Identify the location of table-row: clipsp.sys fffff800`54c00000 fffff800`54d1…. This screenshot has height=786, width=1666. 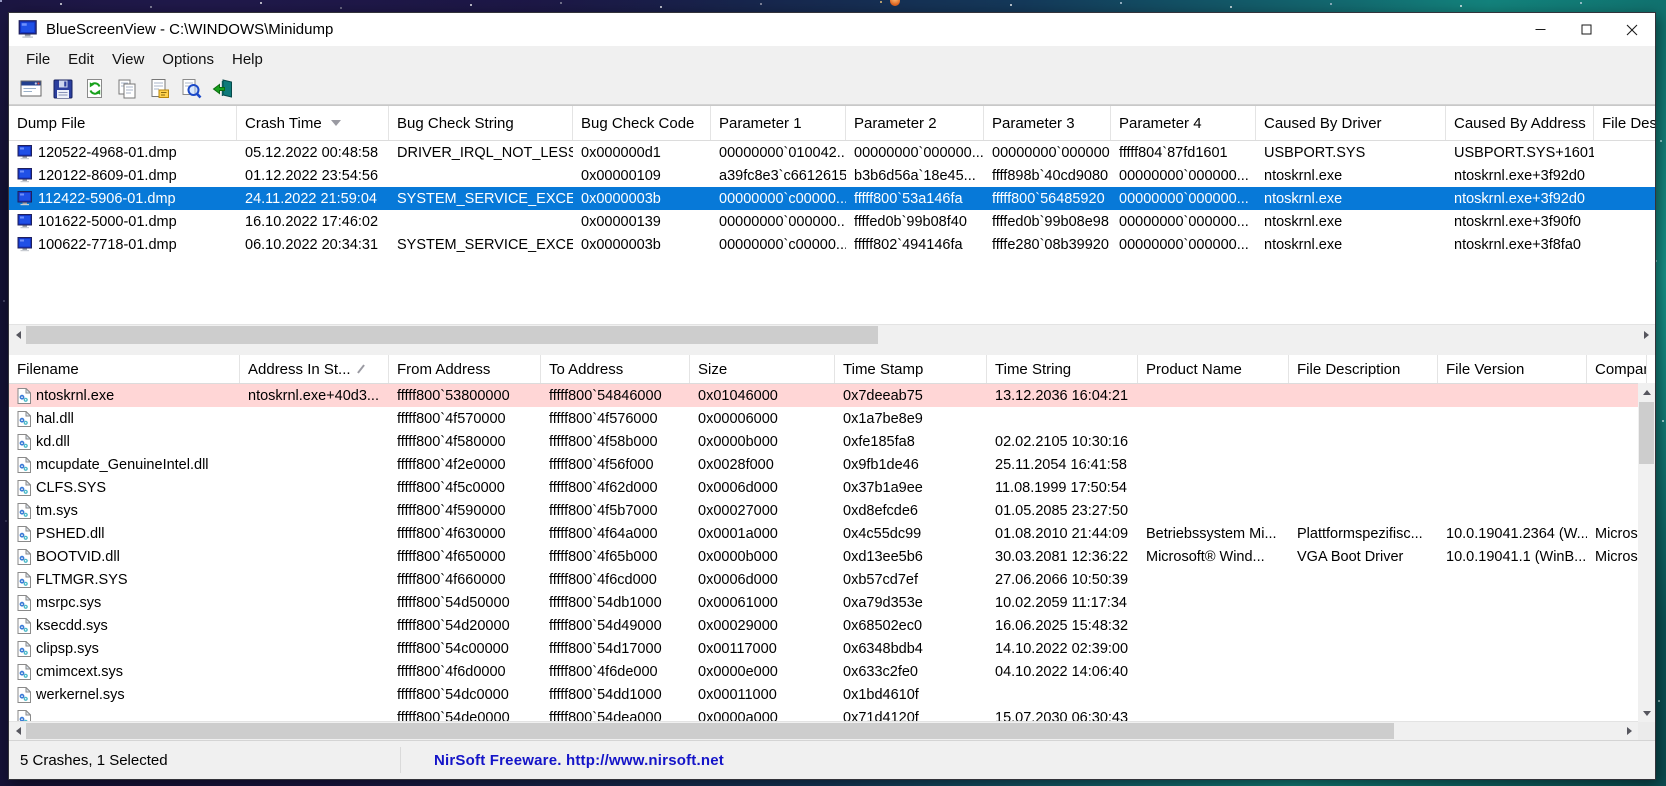
(832, 648).